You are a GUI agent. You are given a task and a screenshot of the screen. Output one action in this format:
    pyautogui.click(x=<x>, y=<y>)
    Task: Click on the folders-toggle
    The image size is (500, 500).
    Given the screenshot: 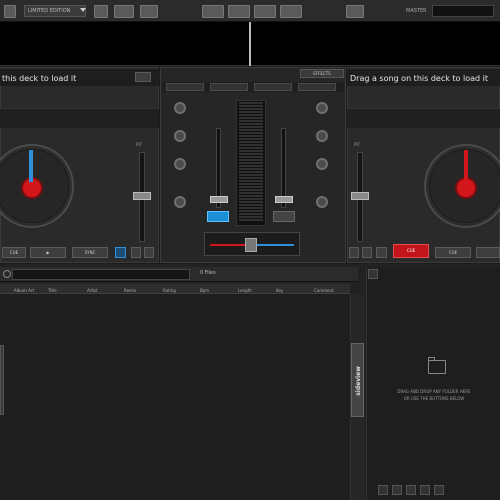 What is the action you would take?
    pyautogui.click(x=2, y=380)
    